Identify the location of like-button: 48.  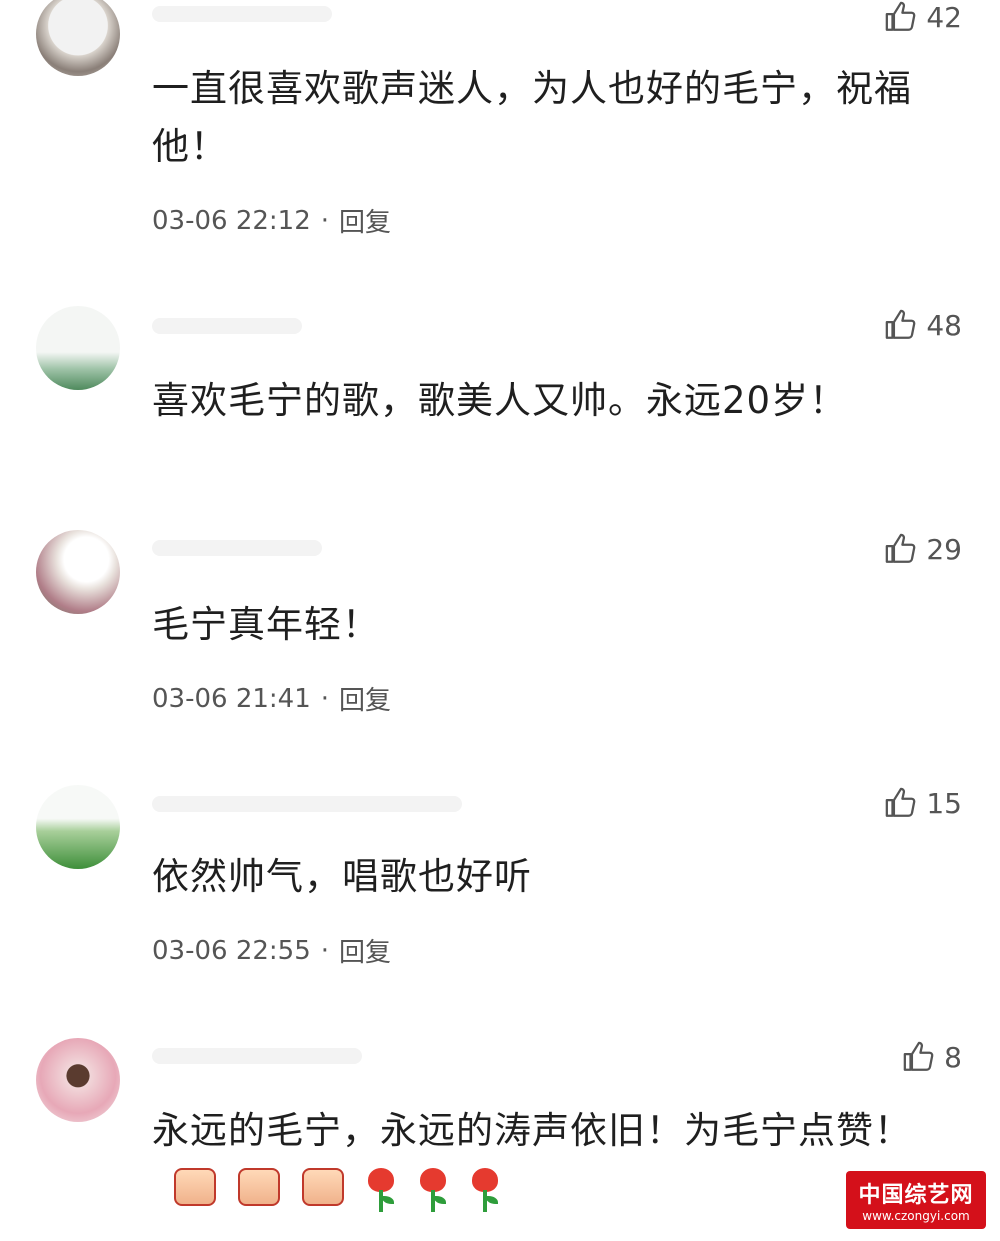
(923, 325).